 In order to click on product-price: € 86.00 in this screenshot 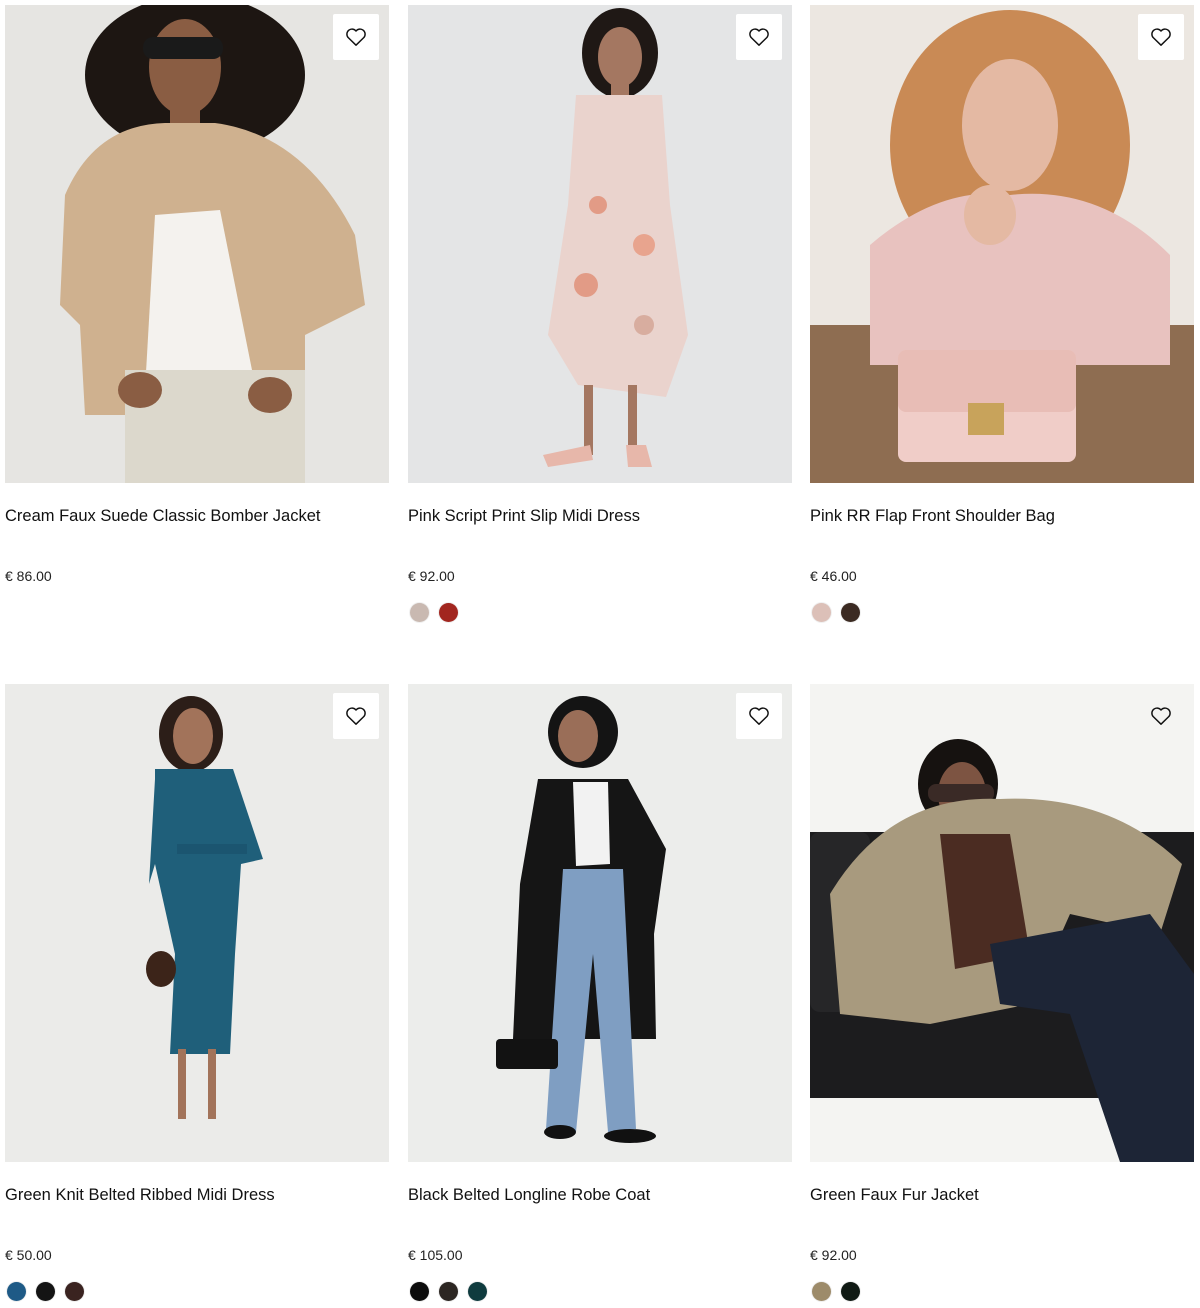, I will do `click(28, 576)`.